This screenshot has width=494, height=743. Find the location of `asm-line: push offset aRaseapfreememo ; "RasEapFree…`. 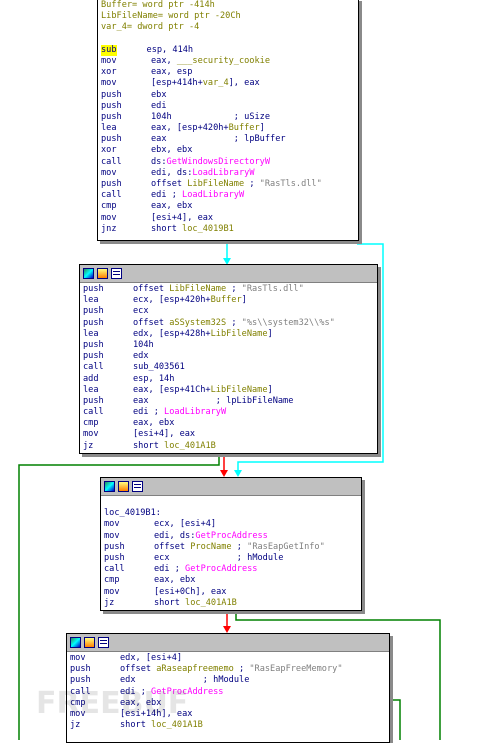

asm-line: push offset aRaseapfreememo ; "RasEapFree… is located at coordinates (228, 669).